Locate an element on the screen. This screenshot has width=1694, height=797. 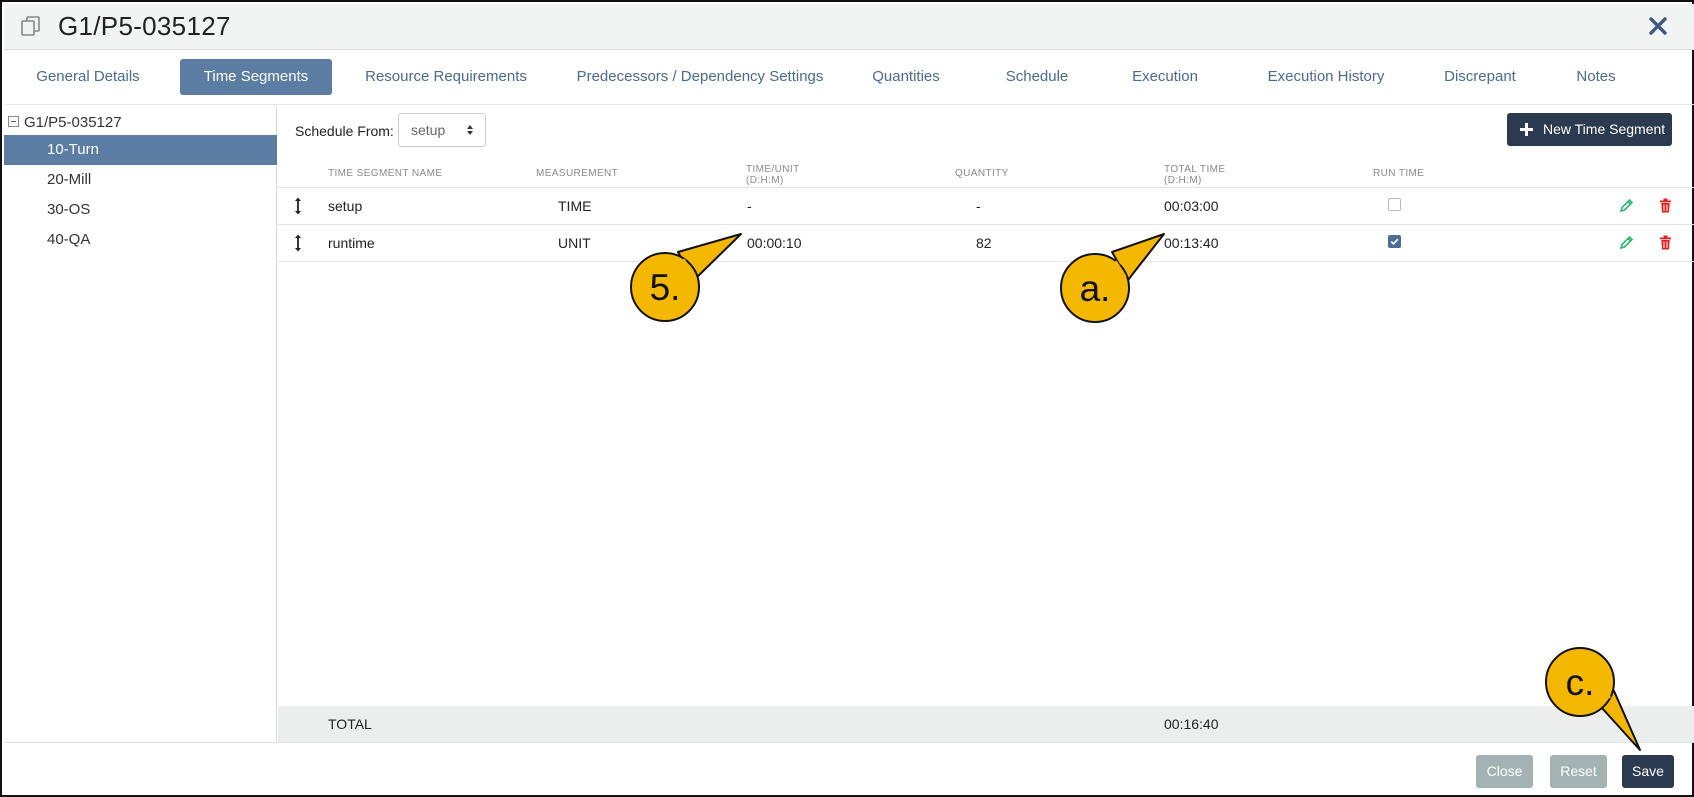
tree-item-30-os: 30-OS is located at coordinates (140, 210).